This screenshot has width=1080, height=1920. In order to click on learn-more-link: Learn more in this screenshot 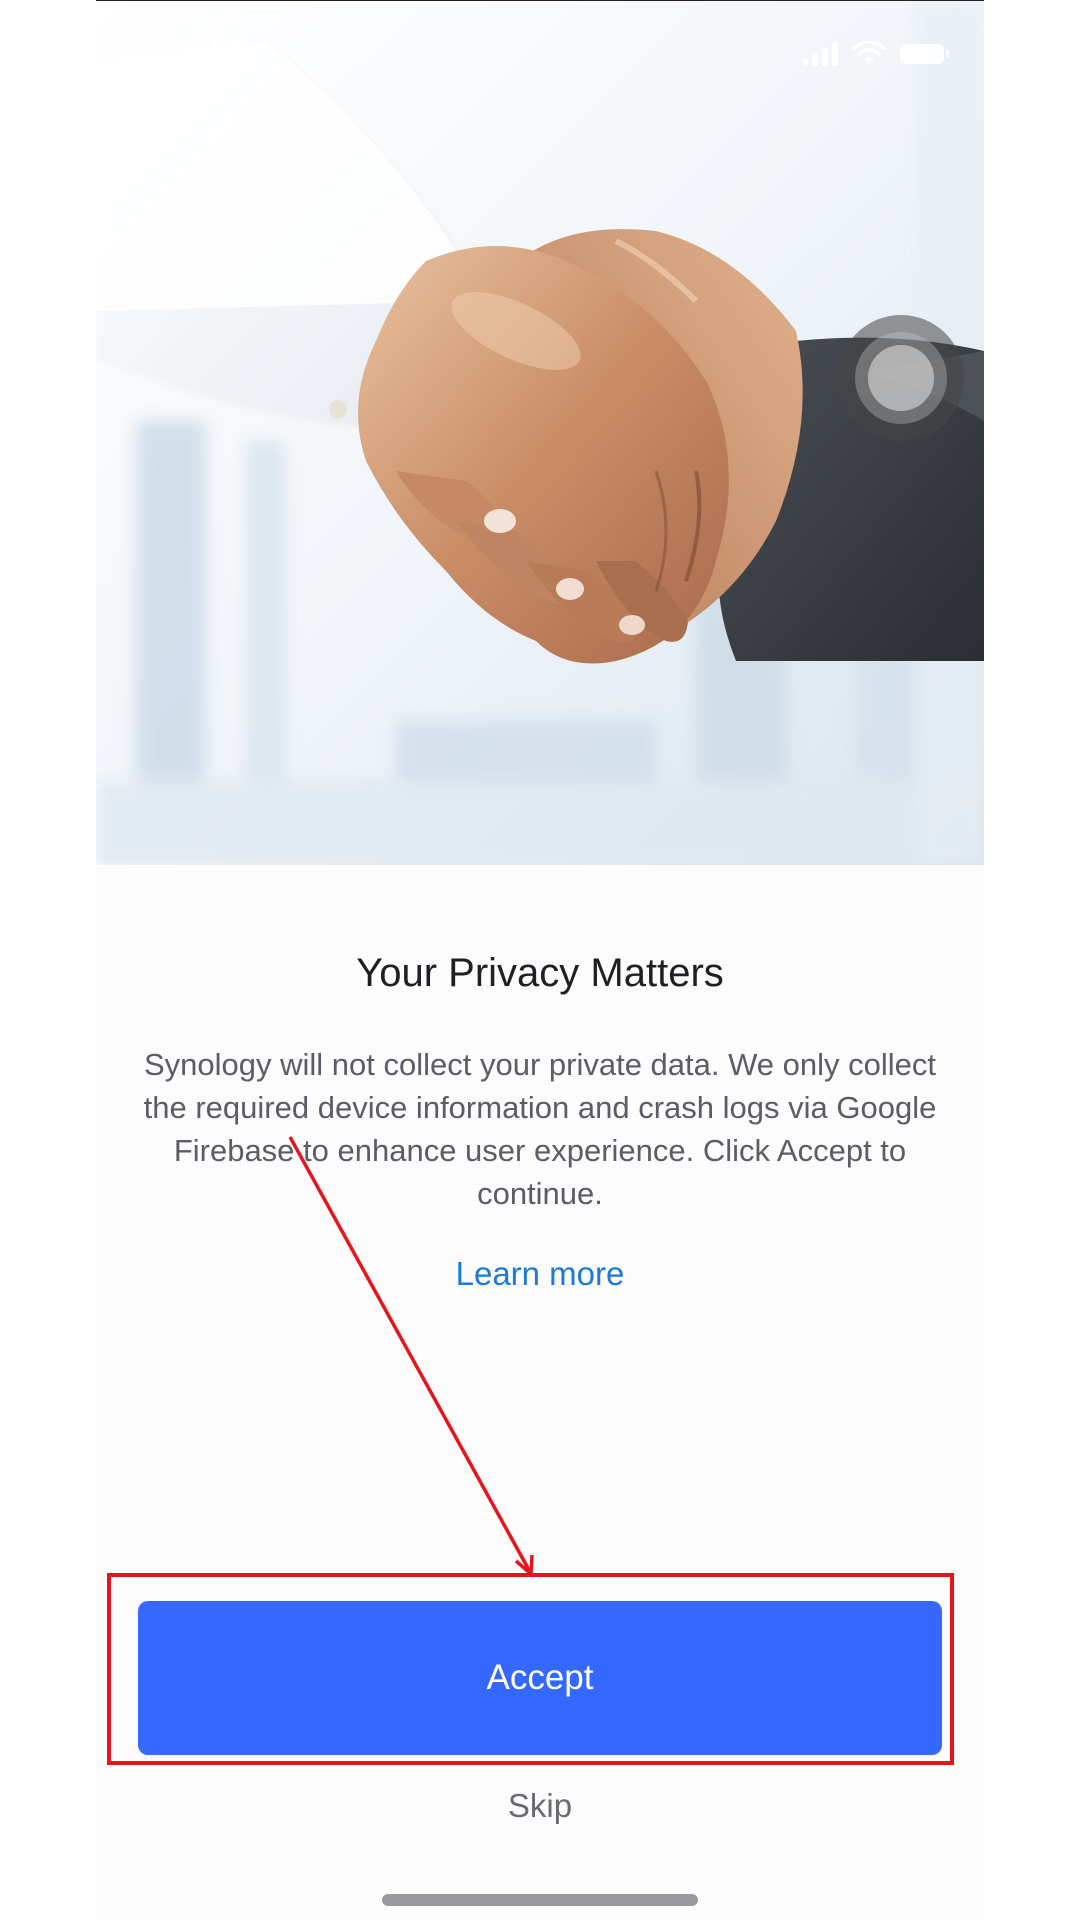, I will do `click(540, 1274)`.